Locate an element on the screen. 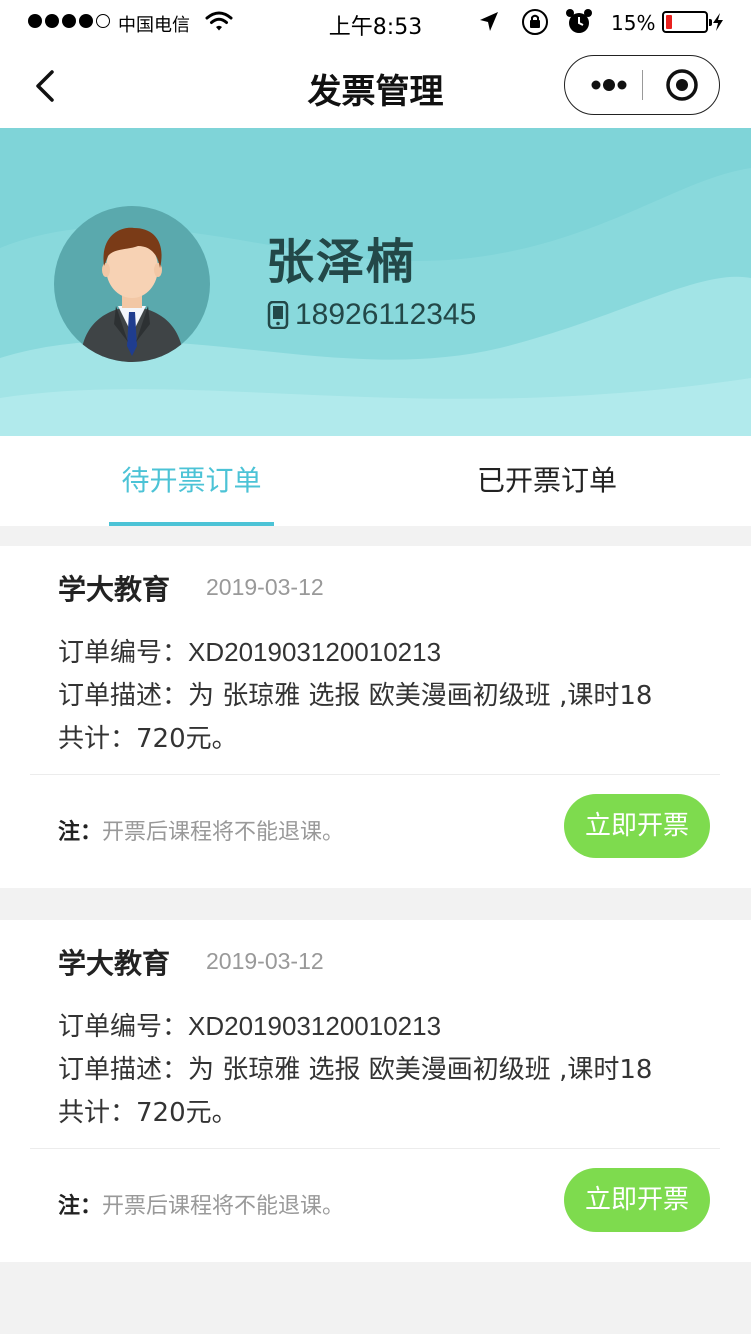 The image size is (751, 1334). tab-issued-label: 已开票订单 is located at coordinates (546, 480).